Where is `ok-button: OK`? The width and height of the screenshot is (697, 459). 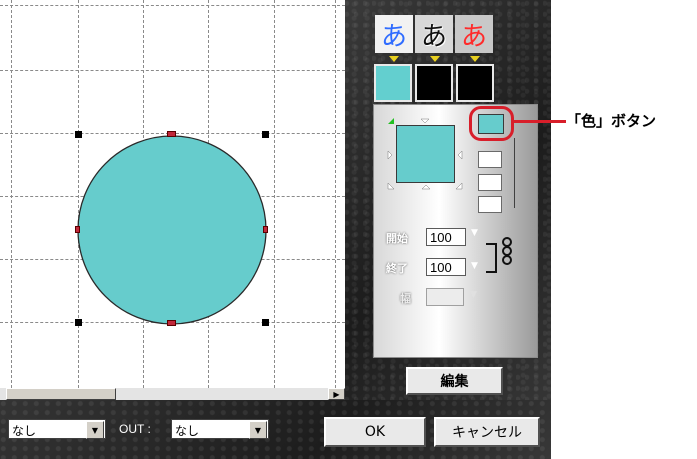 ok-button: OK is located at coordinates (375, 432).